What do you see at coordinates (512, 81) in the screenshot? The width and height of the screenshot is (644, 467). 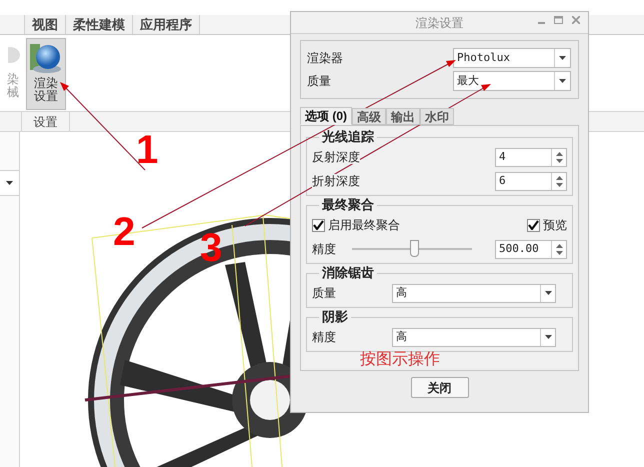 I see `dropdown-field: 最大` at bounding box center [512, 81].